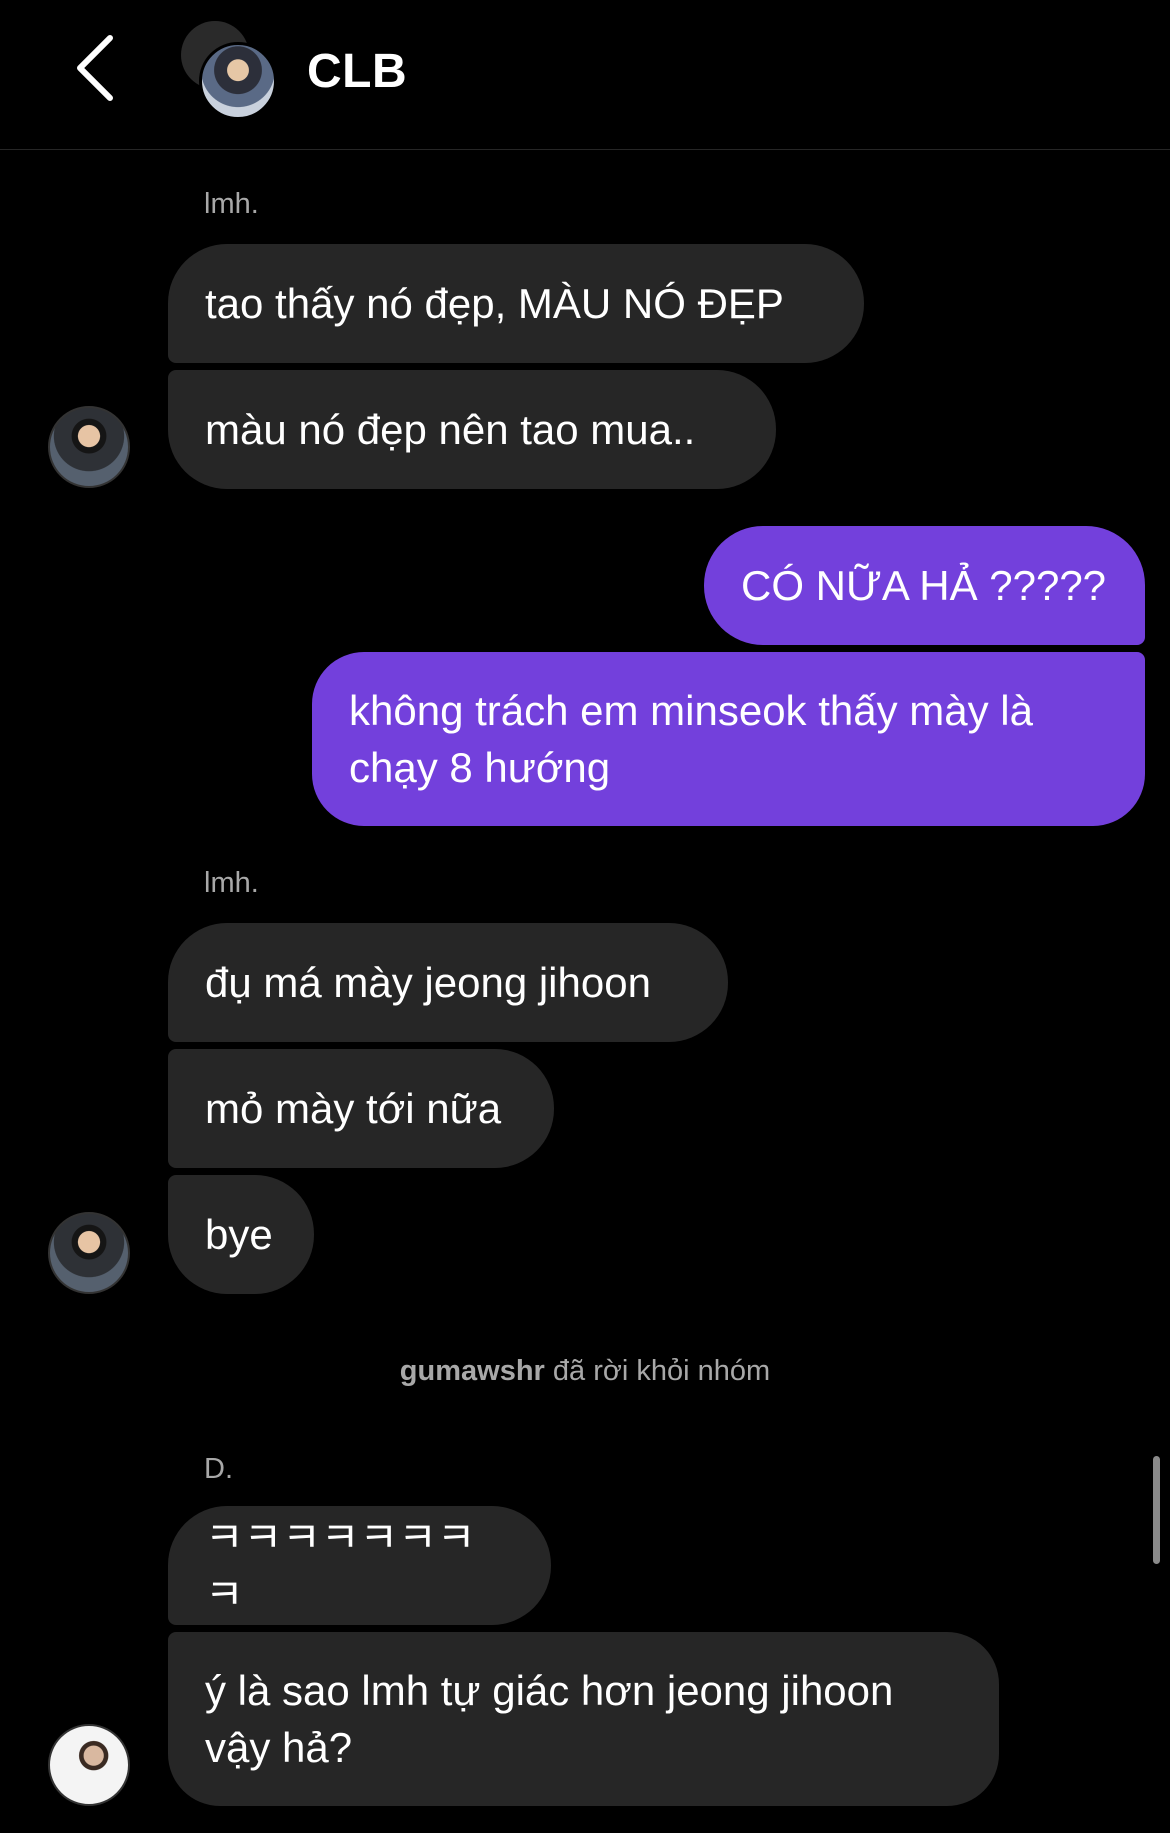 This screenshot has height=1833, width=1170. What do you see at coordinates (472, 429) in the screenshot?
I see `message-bubble-incoming: màu nó đẹp nên tao mua..` at bounding box center [472, 429].